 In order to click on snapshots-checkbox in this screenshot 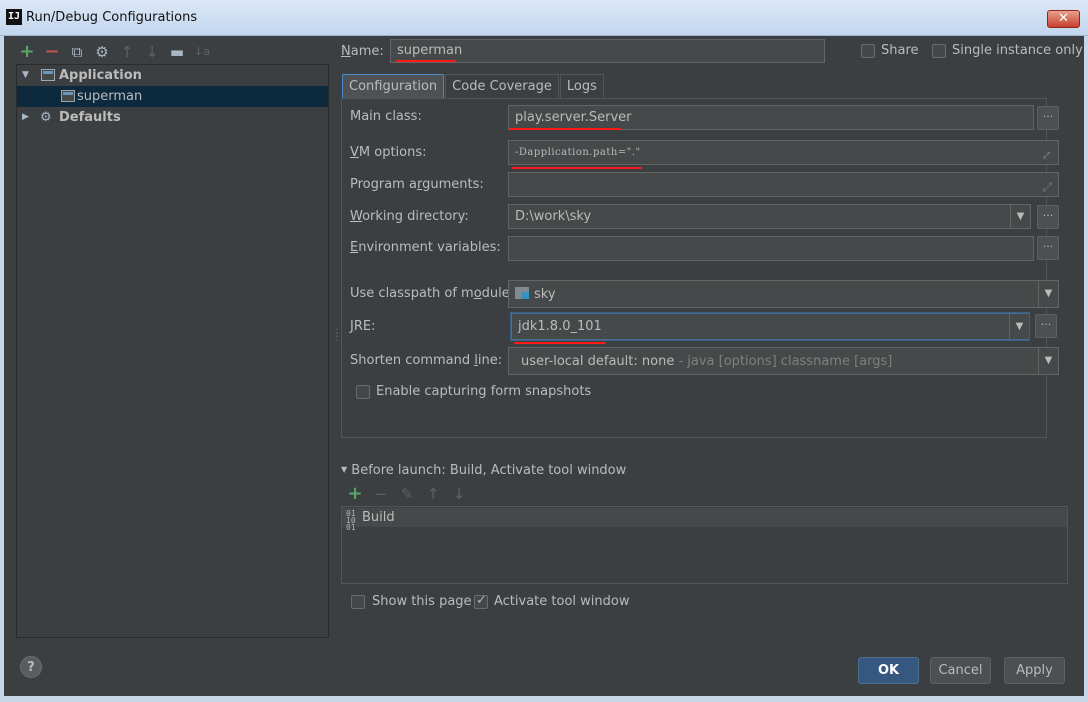, I will do `click(363, 392)`.